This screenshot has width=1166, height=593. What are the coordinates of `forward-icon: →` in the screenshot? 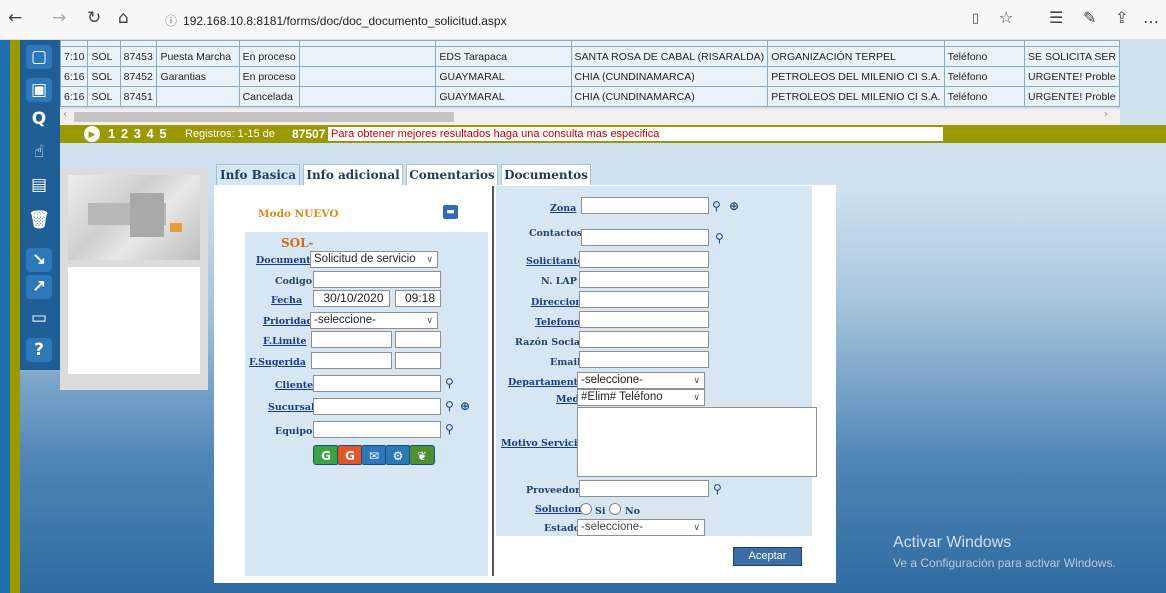 It's located at (59, 18).